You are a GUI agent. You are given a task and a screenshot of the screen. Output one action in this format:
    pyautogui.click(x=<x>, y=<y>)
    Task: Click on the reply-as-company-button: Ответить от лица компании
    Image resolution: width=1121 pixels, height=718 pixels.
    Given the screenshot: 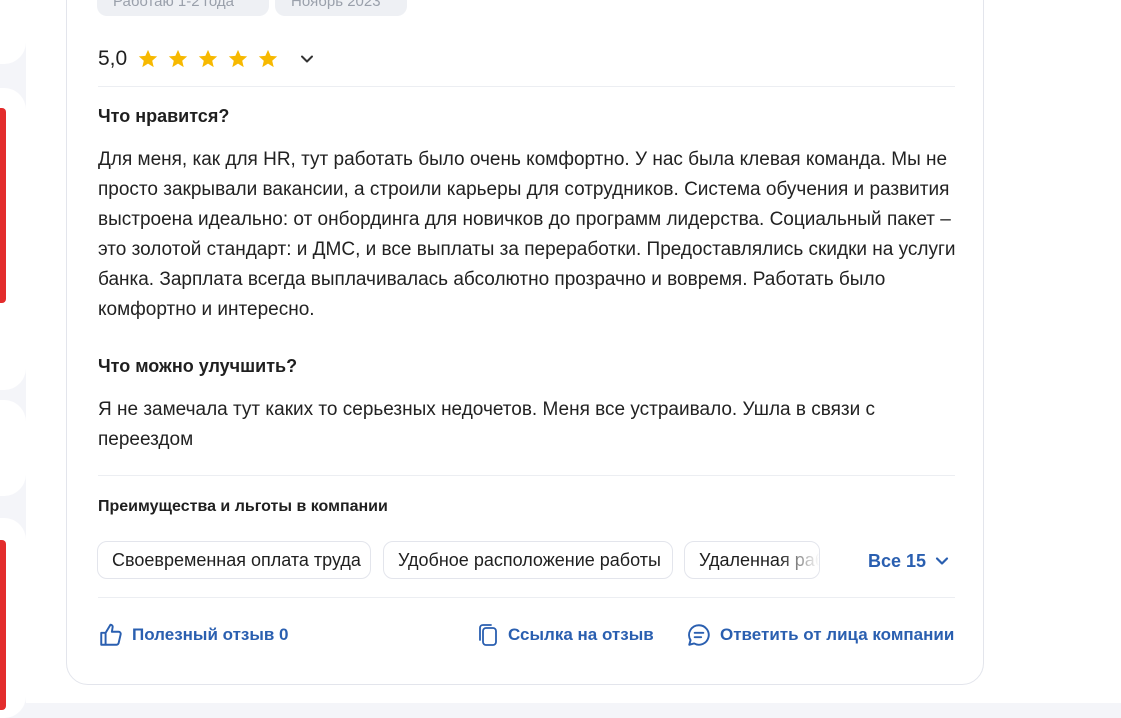 What is the action you would take?
    pyautogui.click(x=820, y=635)
    